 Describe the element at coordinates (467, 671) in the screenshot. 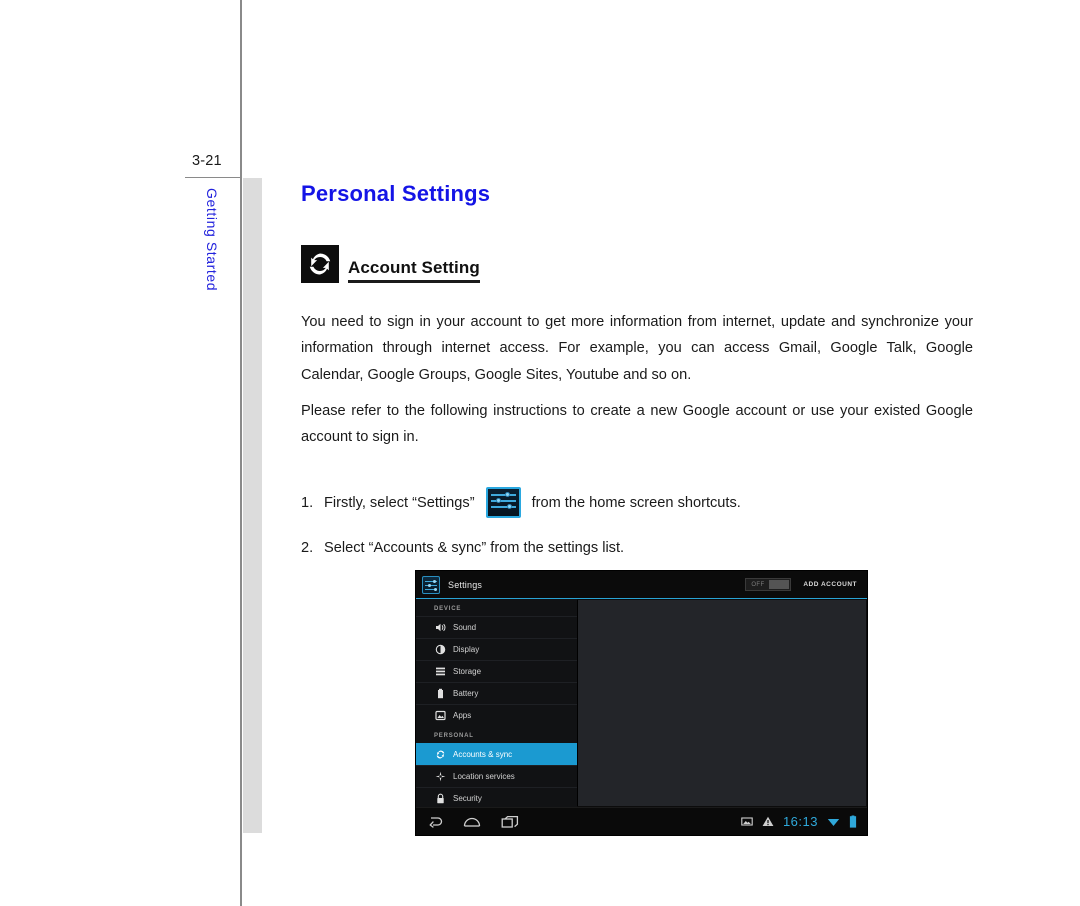

I see `settings-item-label: Storage` at that location.